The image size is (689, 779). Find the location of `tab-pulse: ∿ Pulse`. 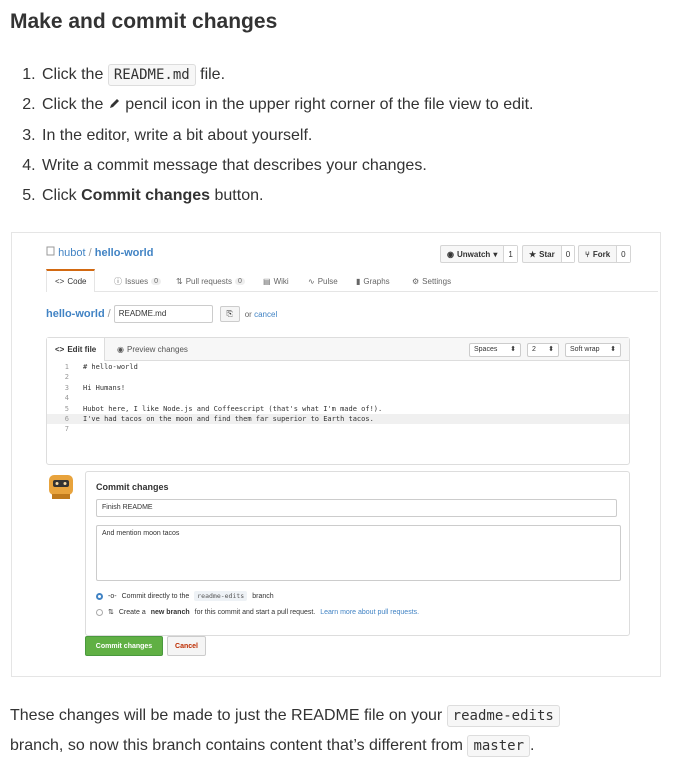

tab-pulse: ∿ Pulse is located at coordinates (323, 281).